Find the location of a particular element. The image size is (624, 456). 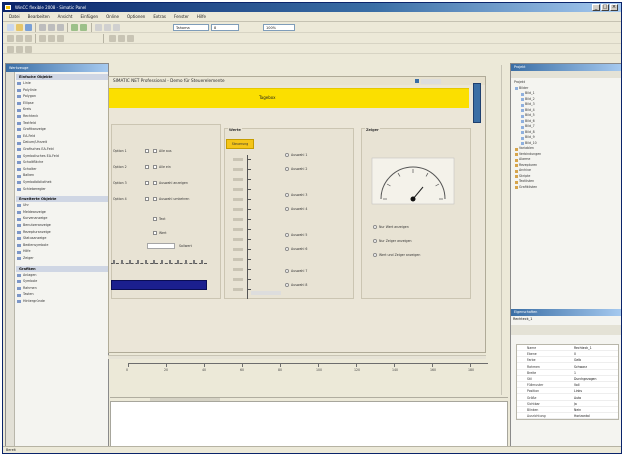

property-value: Gelb is located at coordinates (577, 360).